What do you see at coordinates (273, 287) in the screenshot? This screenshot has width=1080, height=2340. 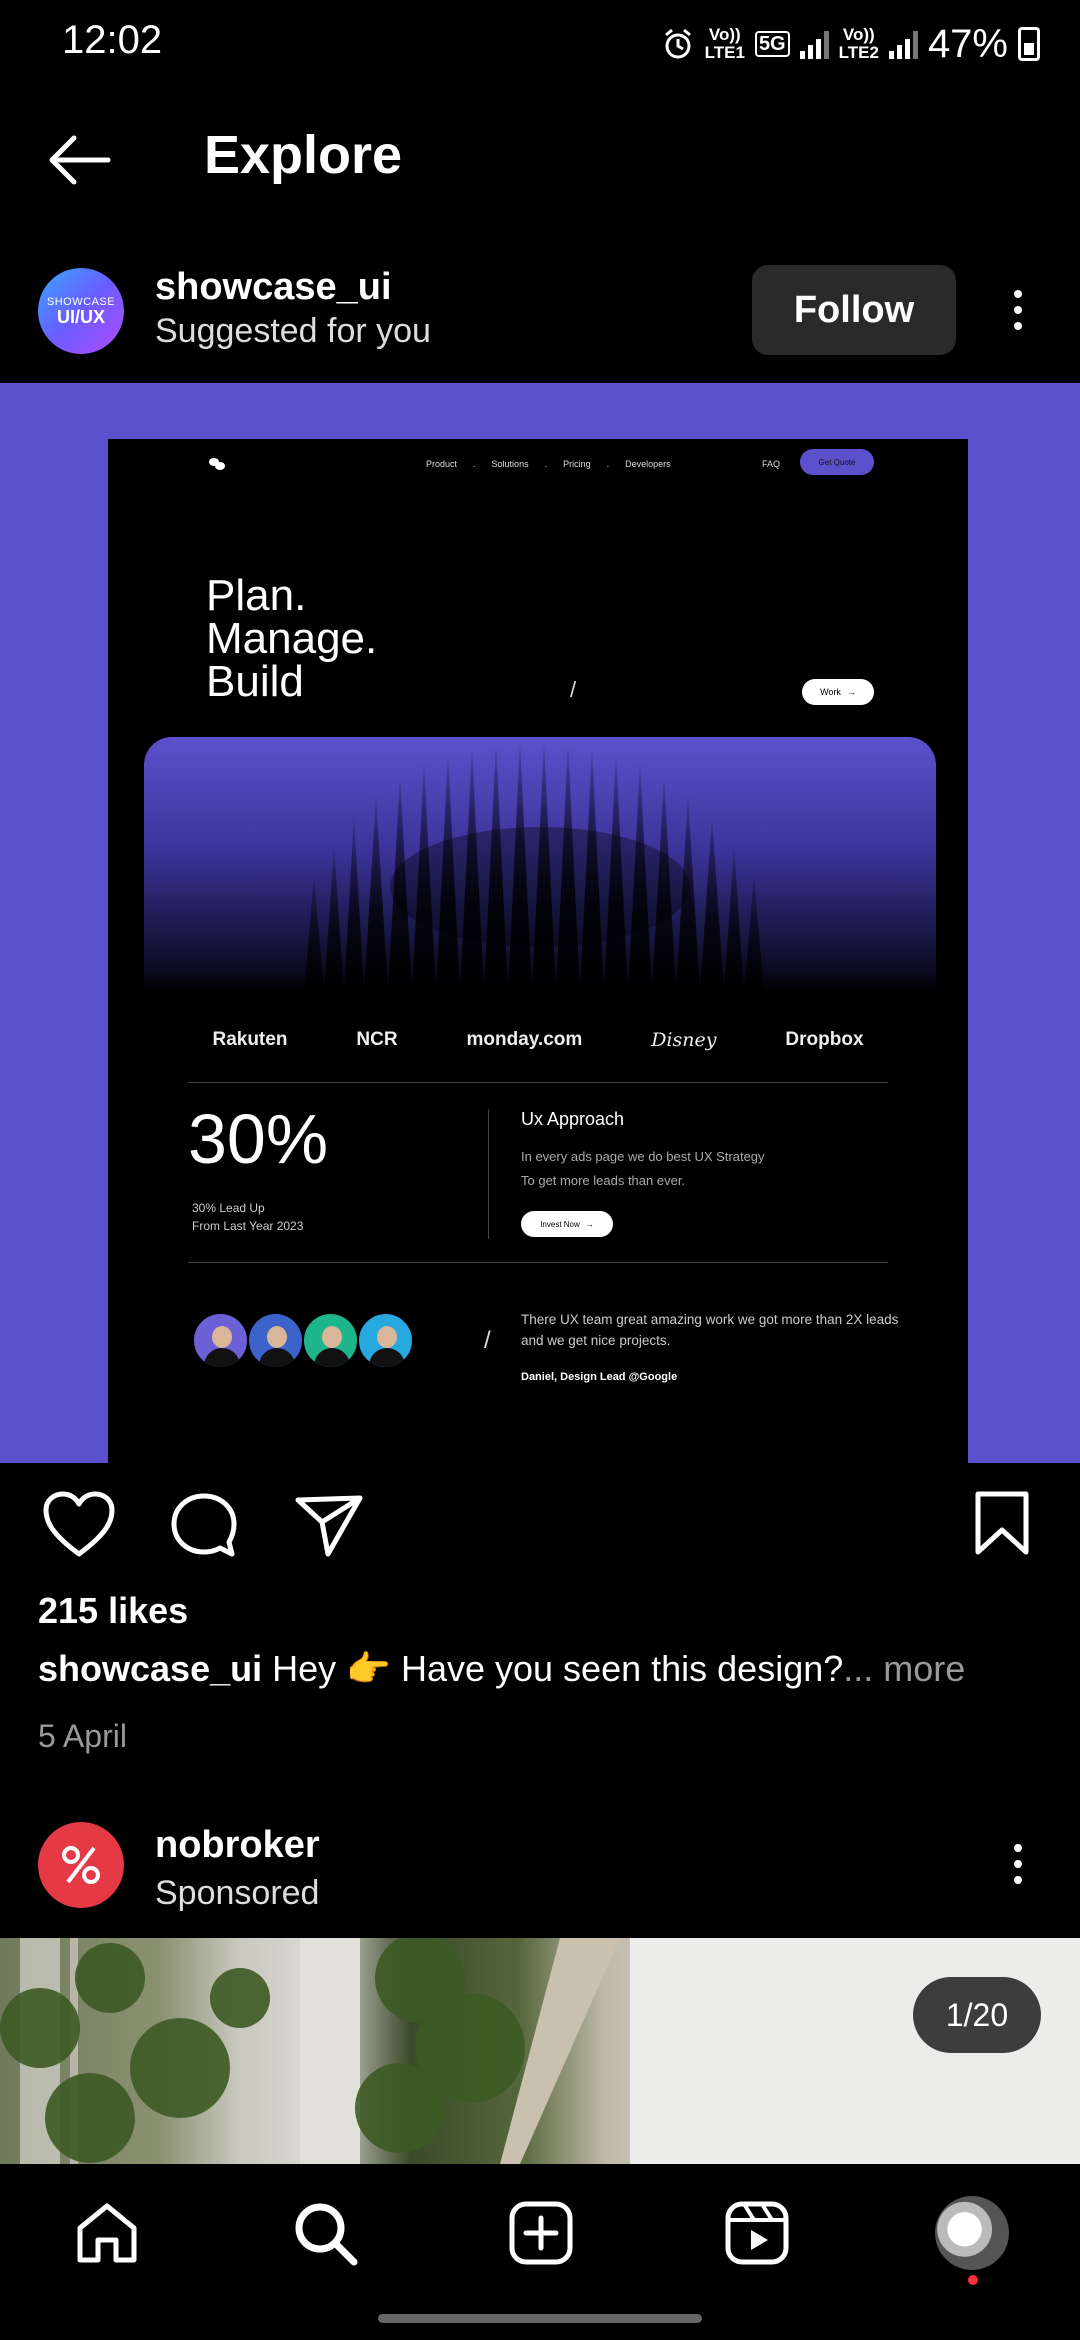 I see `author-username: showcase_ui` at bounding box center [273, 287].